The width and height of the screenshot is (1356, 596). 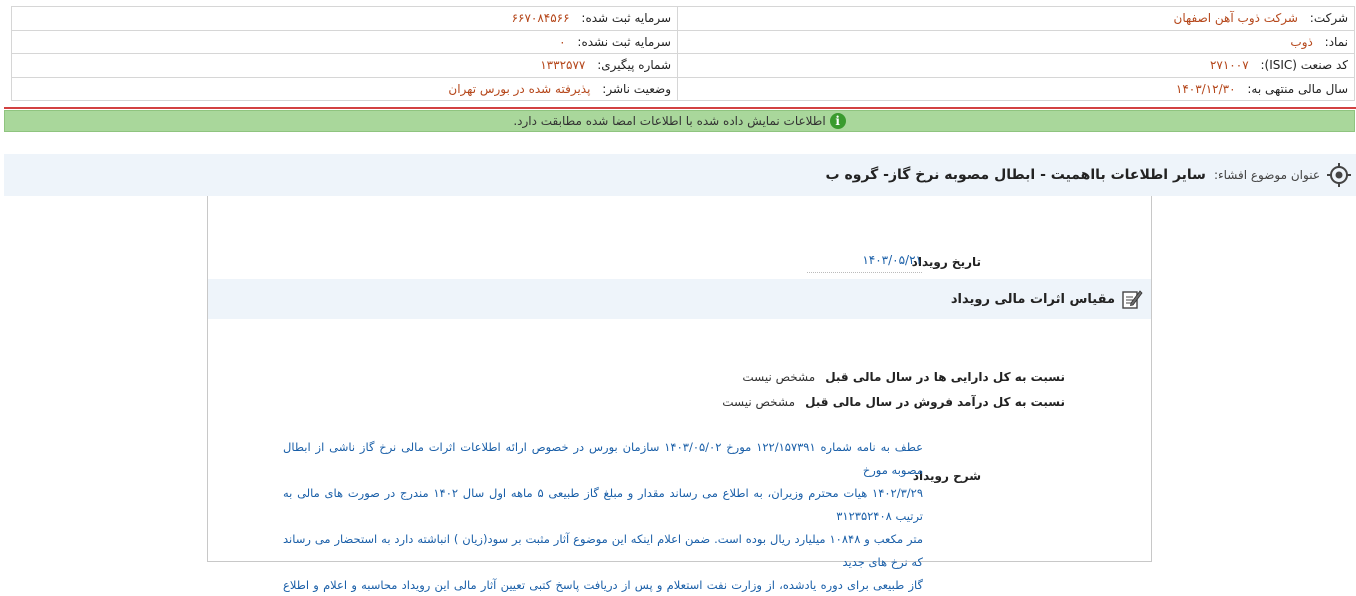 What do you see at coordinates (1205, 88) in the screenshot?
I see `fiscal-year-value: ۱۴۰۳/۱۲/۳۰` at bounding box center [1205, 88].